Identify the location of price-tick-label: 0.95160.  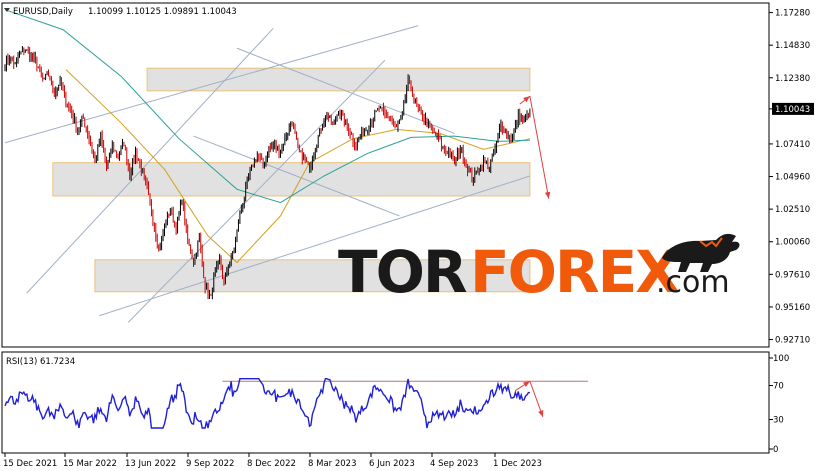
(792, 308).